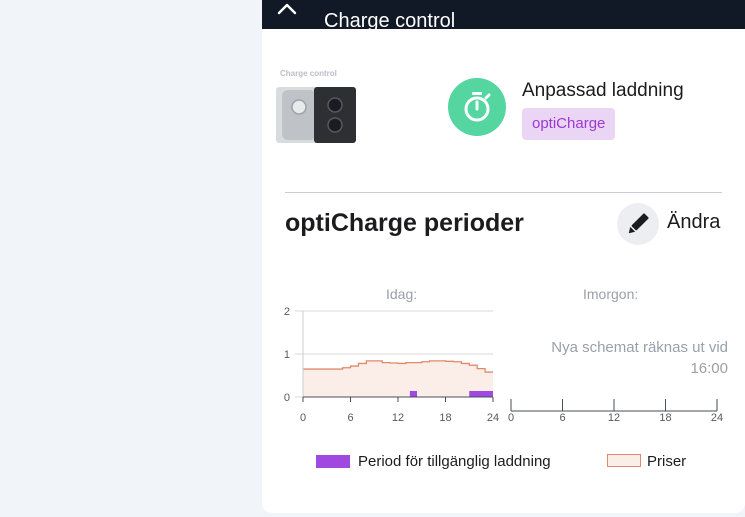 This screenshot has width=745, height=517. Describe the element at coordinates (624, 358) in the screenshot. I see `tomorrow-schedule-note: Nya schemat räknas ut vid 16:00` at that location.